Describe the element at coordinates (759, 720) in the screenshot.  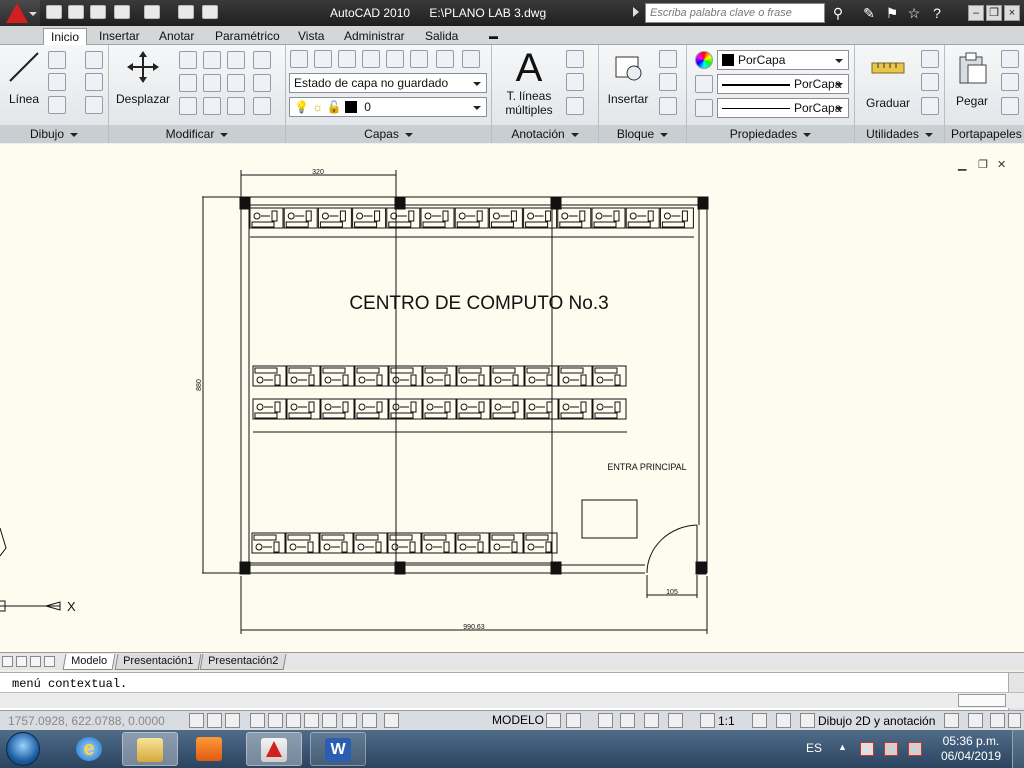
I see `annotation-visibility-icon` at that location.